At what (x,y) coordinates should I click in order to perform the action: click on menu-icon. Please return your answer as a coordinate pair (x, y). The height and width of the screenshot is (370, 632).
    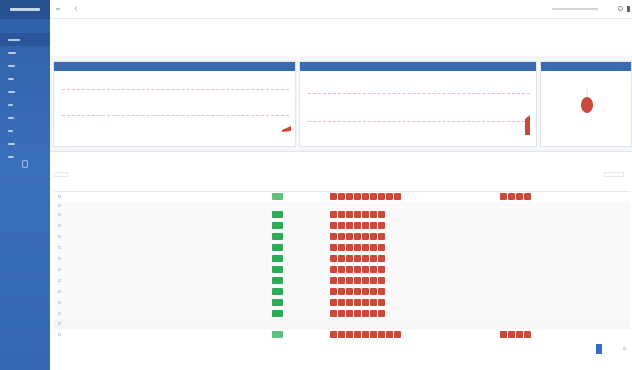
    Looking at the image, I should click on (58, 9).